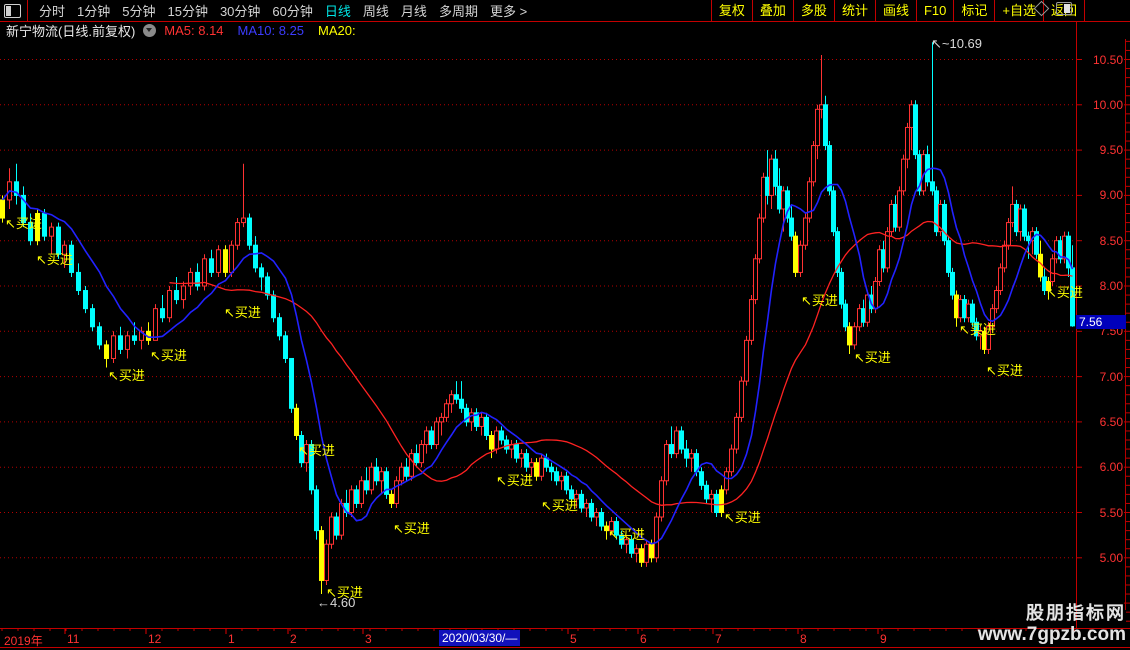 The height and width of the screenshot is (650, 1130). What do you see at coordinates (1101, 322) in the screenshot?
I see `current-price-tag: 7.56` at bounding box center [1101, 322].